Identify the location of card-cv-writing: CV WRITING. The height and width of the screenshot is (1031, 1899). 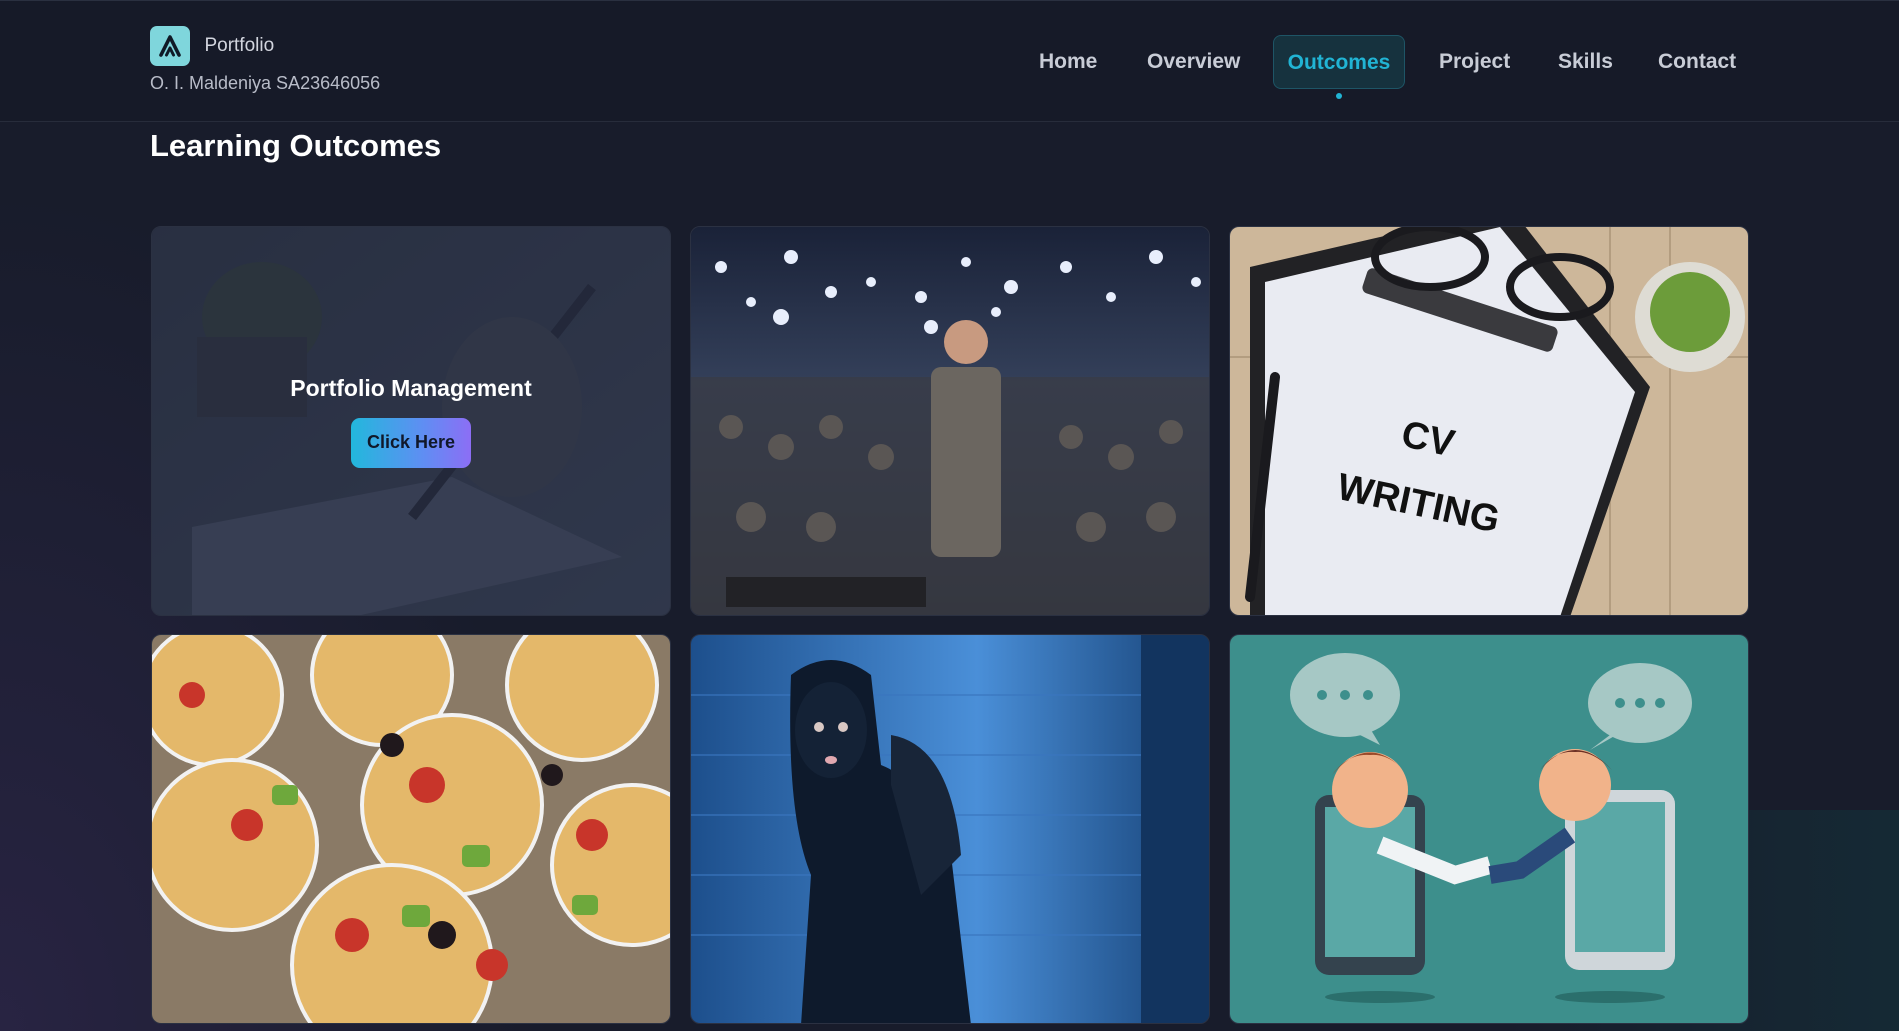
(1489, 421).